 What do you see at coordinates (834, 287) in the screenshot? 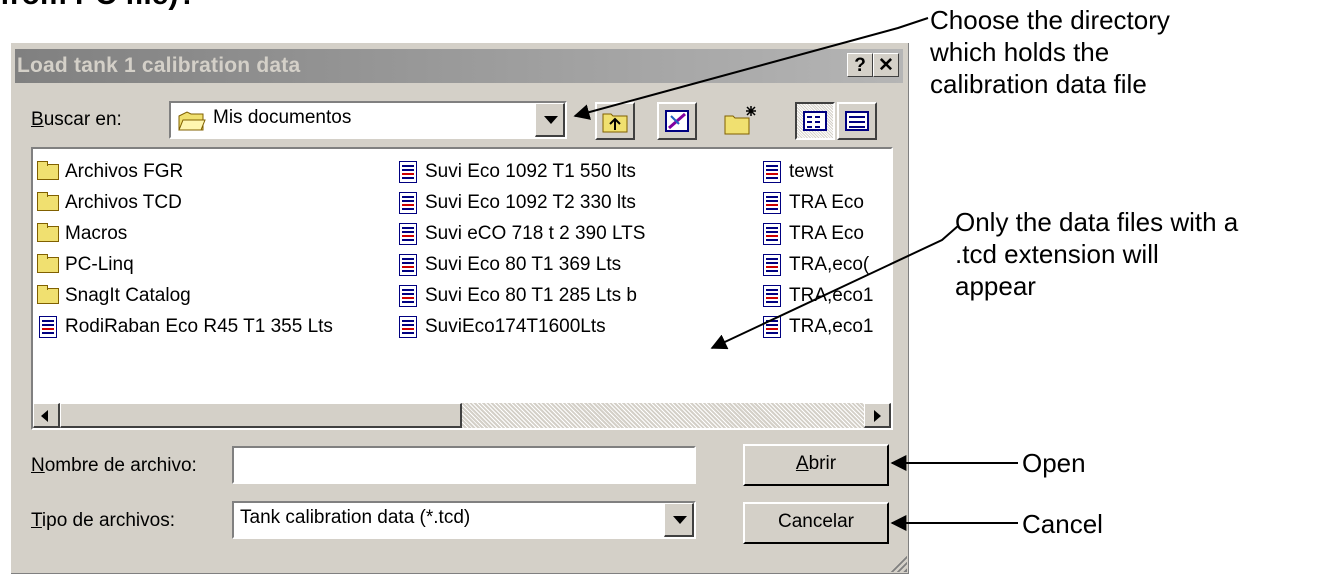
I see `filter-arrow-line` at bounding box center [834, 287].